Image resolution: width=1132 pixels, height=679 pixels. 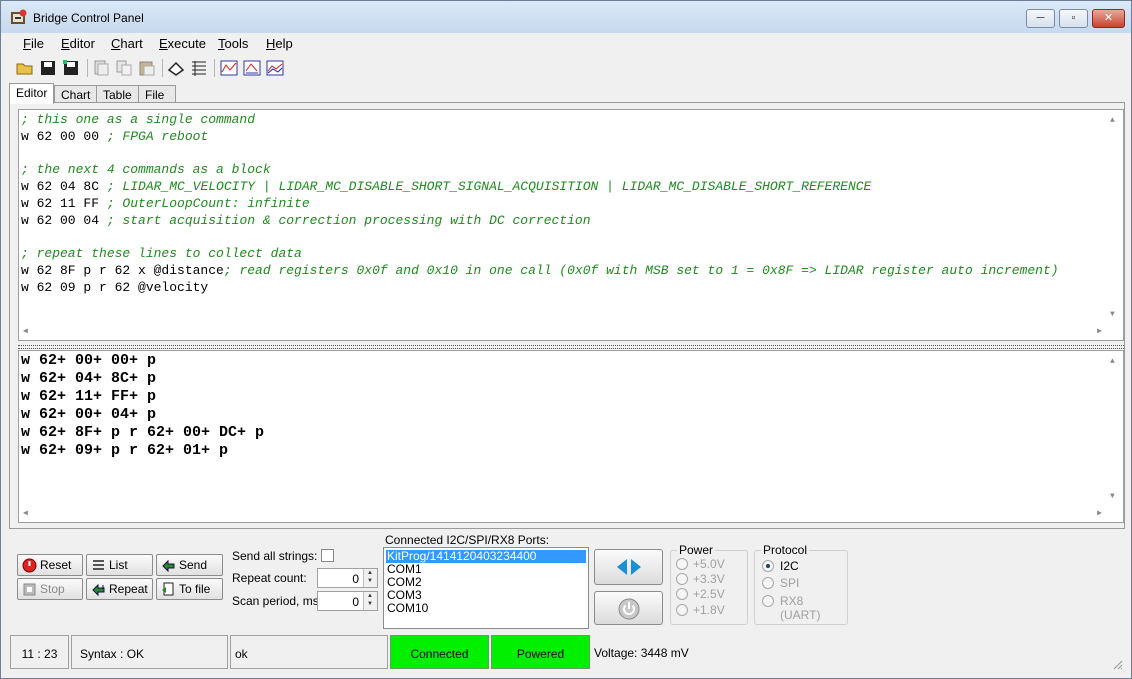 I want to click on stop-icon, so click(x=29, y=589).